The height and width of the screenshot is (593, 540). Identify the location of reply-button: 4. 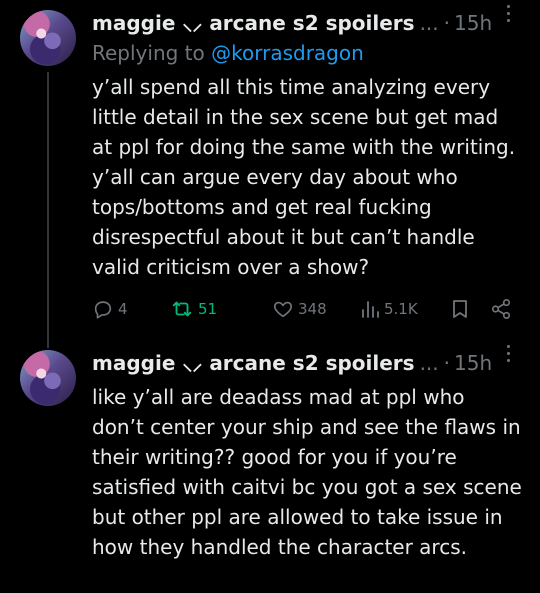
(110, 309).